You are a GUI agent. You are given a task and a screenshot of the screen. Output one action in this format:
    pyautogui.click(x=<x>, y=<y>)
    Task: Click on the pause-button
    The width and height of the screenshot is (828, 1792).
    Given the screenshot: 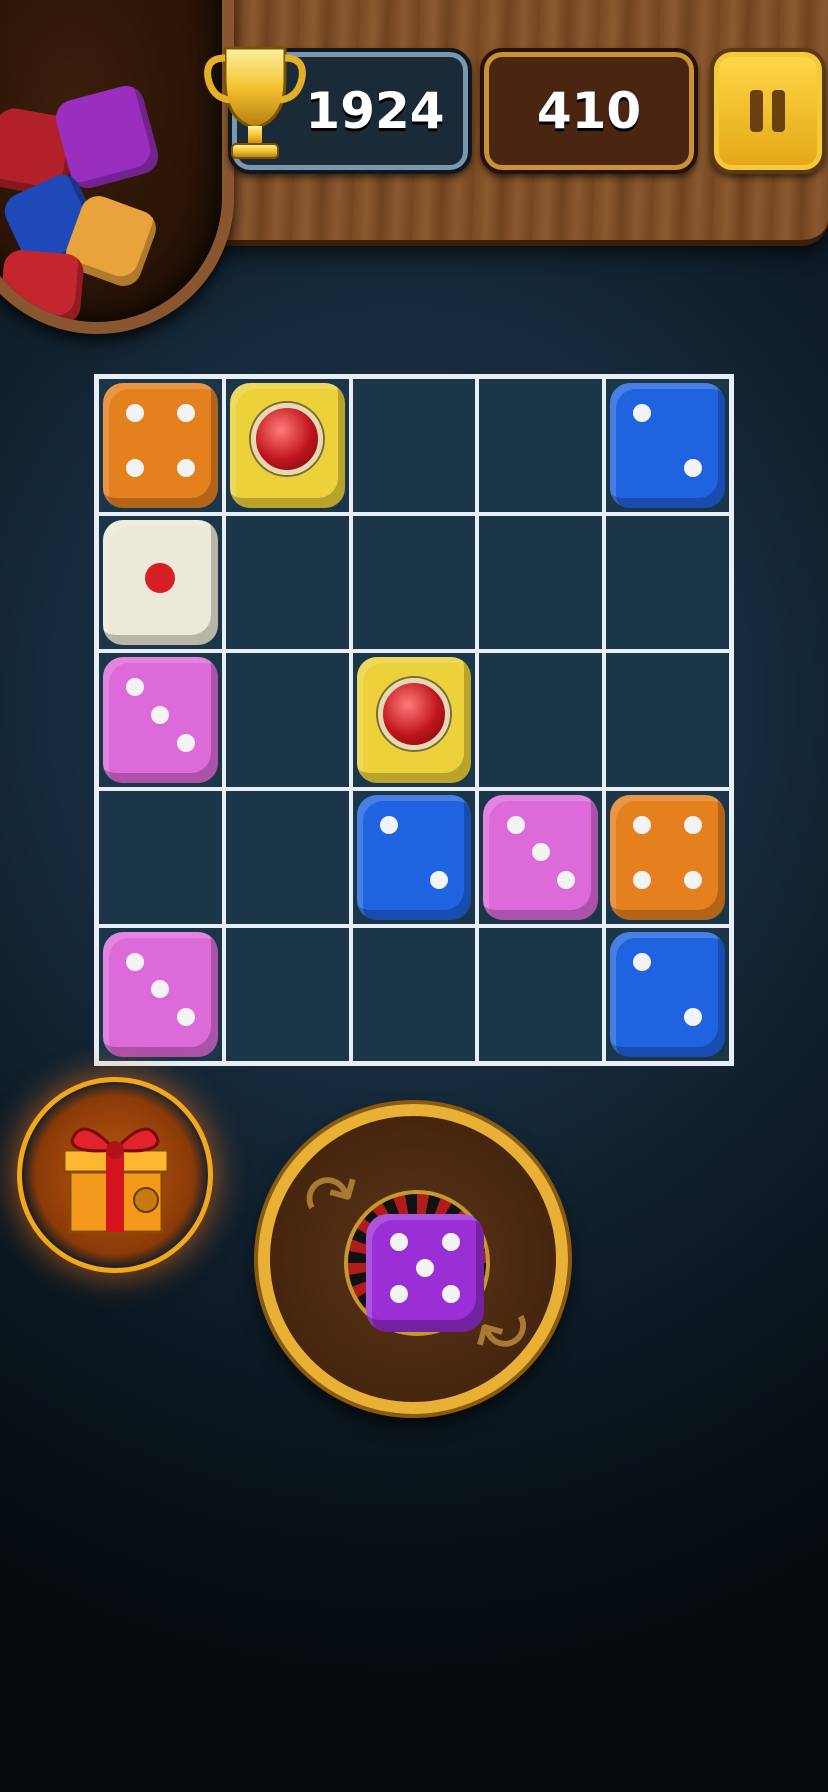 What is the action you would take?
    pyautogui.click(x=768, y=111)
    